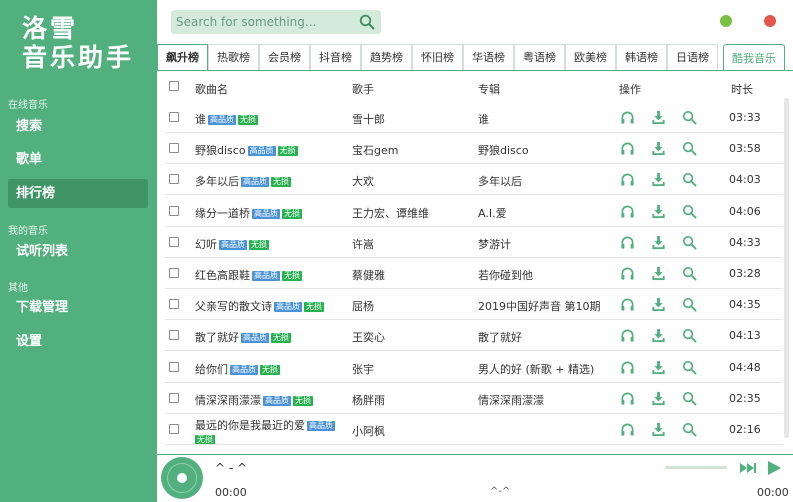  What do you see at coordinates (261, 22) in the screenshot?
I see `search-input` at bounding box center [261, 22].